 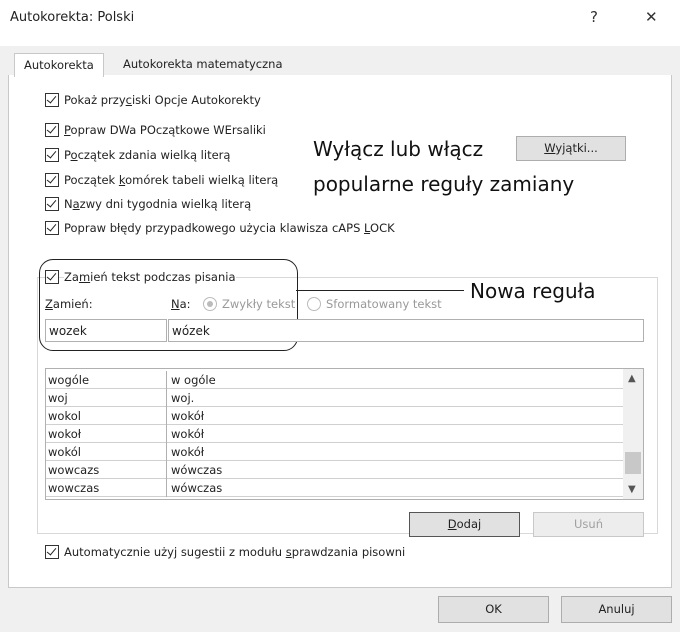 What do you see at coordinates (259, 304) in the screenshot?
I see `plain-text-label: Zwykły tekst` at bounding box center [259, 304].